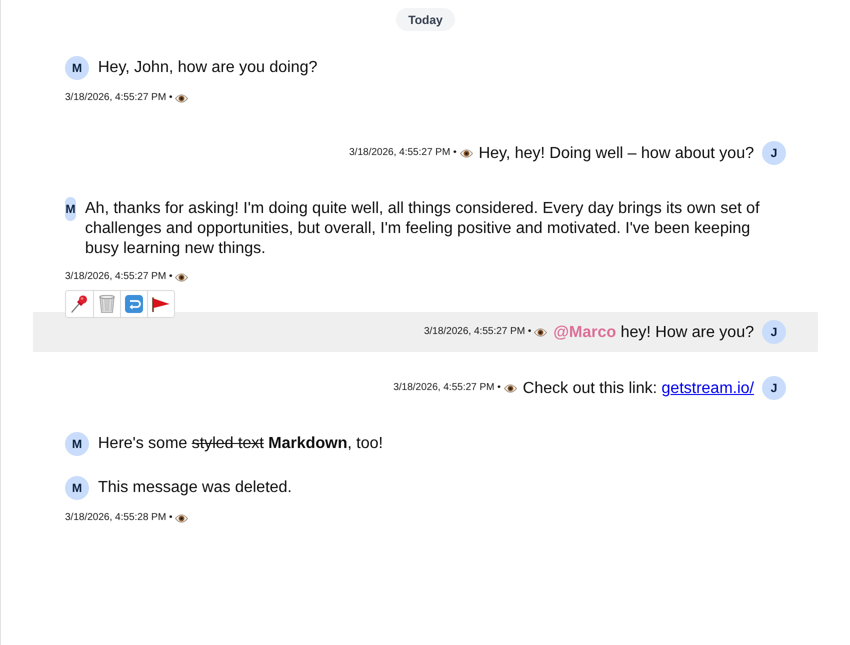  What do you see at coordinates (708, 388) in the screenshot?
I see `link: getstream.io/` at bounding box center [708, 388].